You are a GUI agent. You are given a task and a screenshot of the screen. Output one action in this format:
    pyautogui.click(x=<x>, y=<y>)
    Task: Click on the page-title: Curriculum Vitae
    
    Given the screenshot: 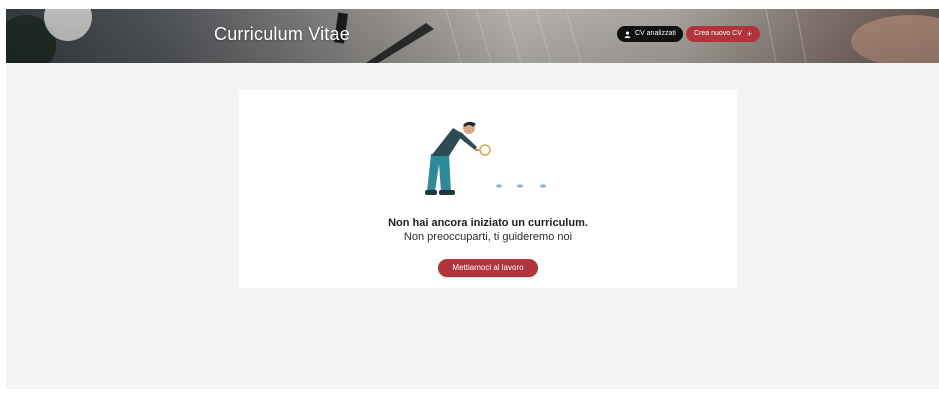 What is the action you would take?
    pyautogui.click(x=282, y=34)
    